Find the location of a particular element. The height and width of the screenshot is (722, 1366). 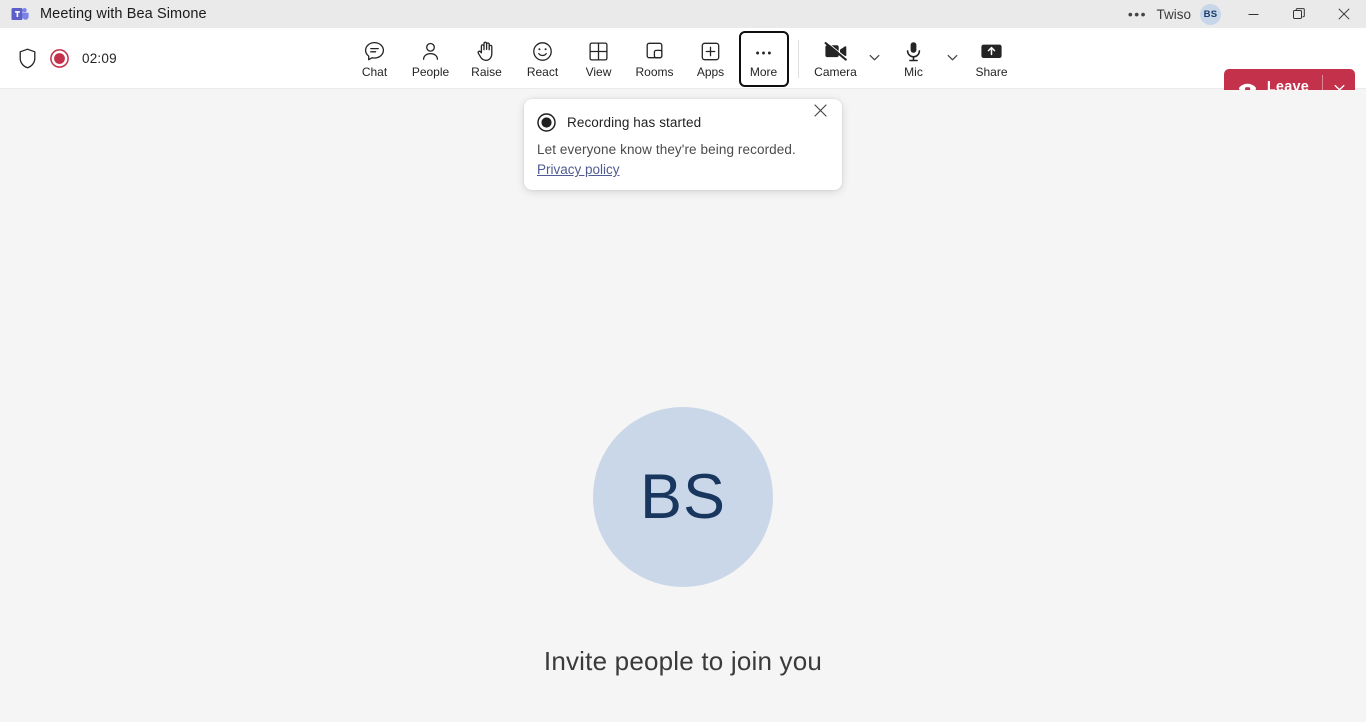

window-title: Meeting with Bea Simone is located at coordinates (123, 14).